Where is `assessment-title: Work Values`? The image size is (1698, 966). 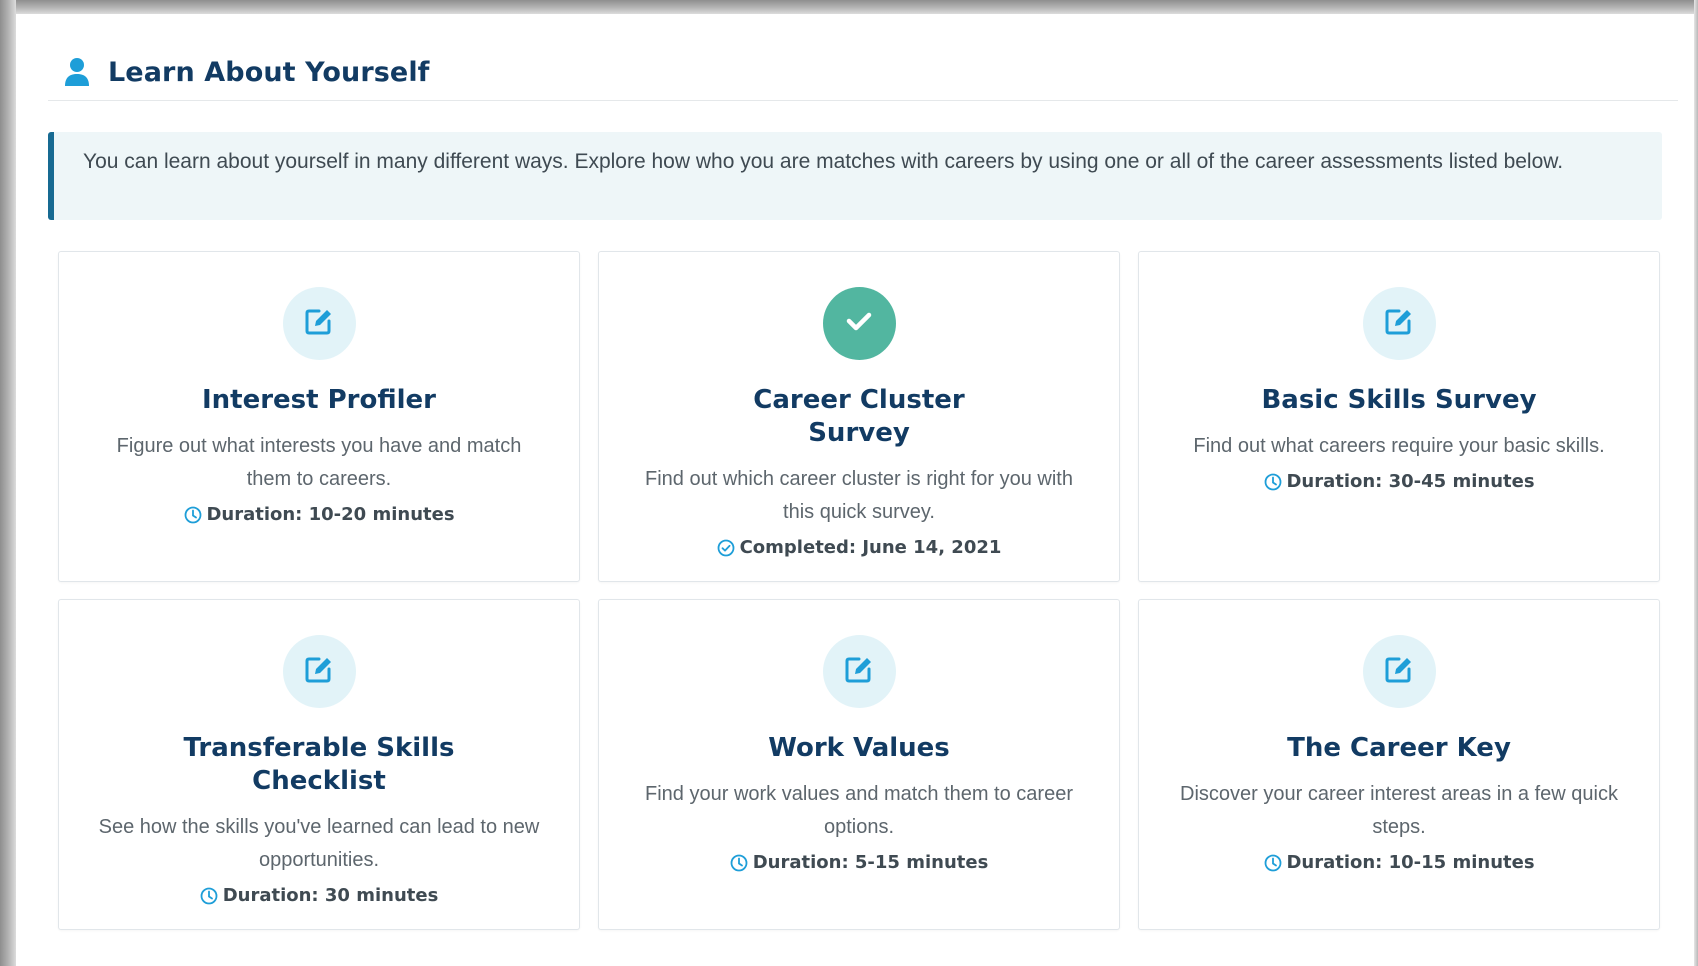
assessment-title: Work Values is located at coordinates (859, 748).